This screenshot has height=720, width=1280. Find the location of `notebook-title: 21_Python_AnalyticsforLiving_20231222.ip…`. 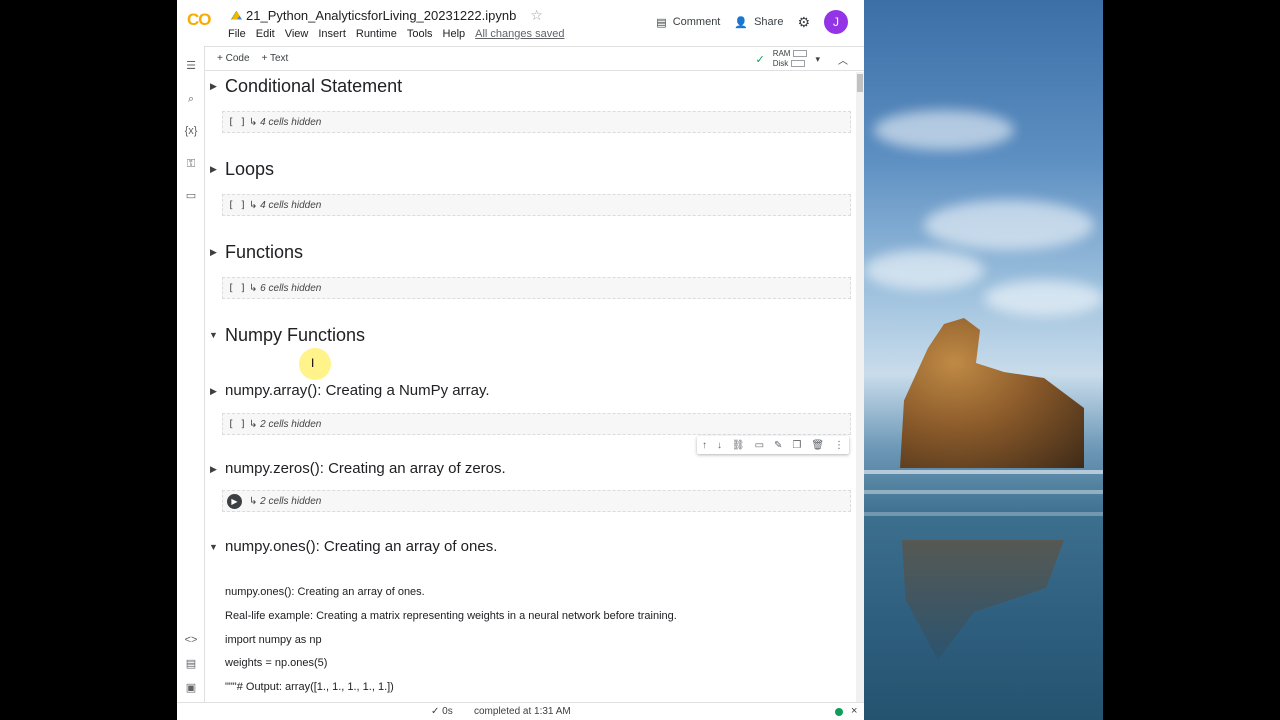

notebook-title: 21_Python_AnalyticsforLiving_20231222.ip… is located at coordinates (381, 15).